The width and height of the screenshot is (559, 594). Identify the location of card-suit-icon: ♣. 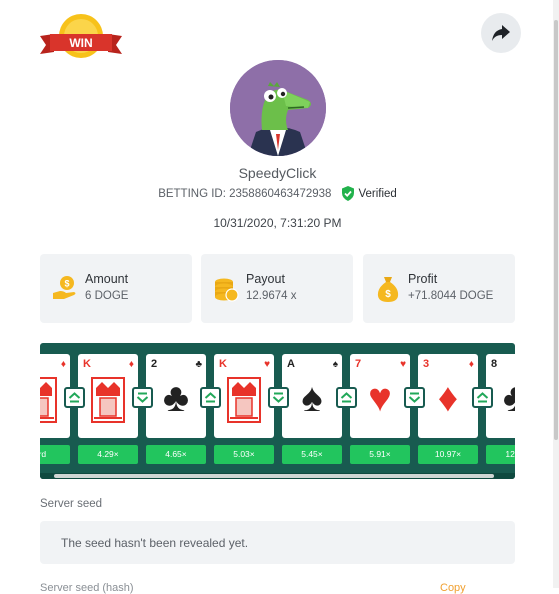
(176, 398).